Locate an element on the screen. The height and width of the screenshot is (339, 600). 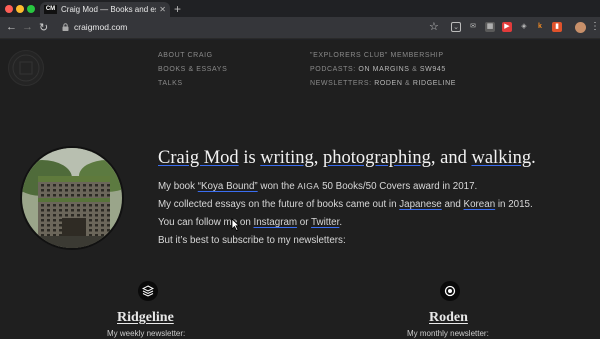
podcasts-label: PODCASTS: is located at coordinates (333, 69).